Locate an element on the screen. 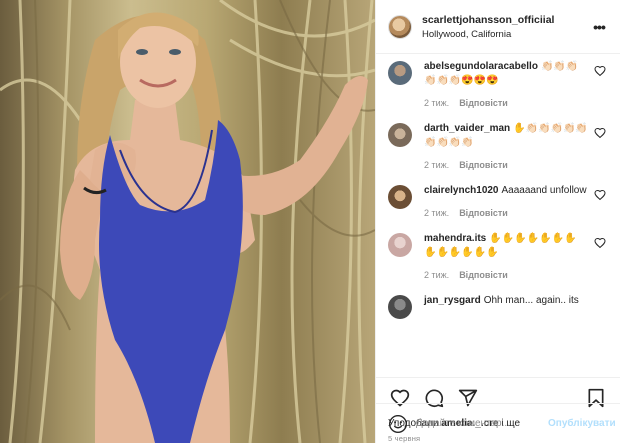  comment-body: jan_rysgard Ohh man... again.. its is located at coordinates (516, 301).